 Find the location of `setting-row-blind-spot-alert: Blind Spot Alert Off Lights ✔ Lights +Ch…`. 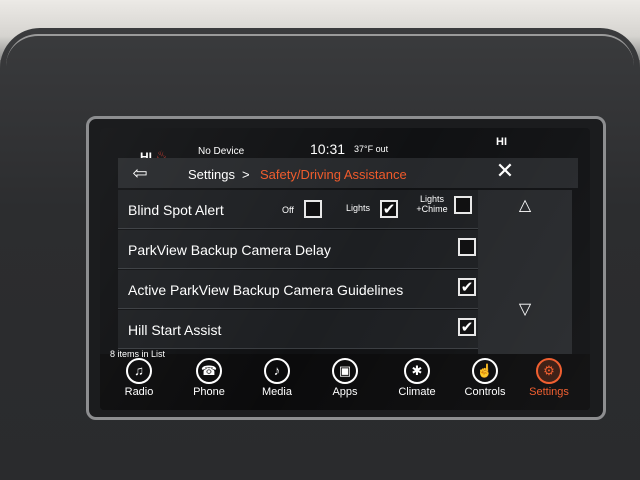

setting-row-blind-spot-alert: Blind Spot Alert Off Lights ✔ Lights +Ch… is located at coordinates (298, 209).